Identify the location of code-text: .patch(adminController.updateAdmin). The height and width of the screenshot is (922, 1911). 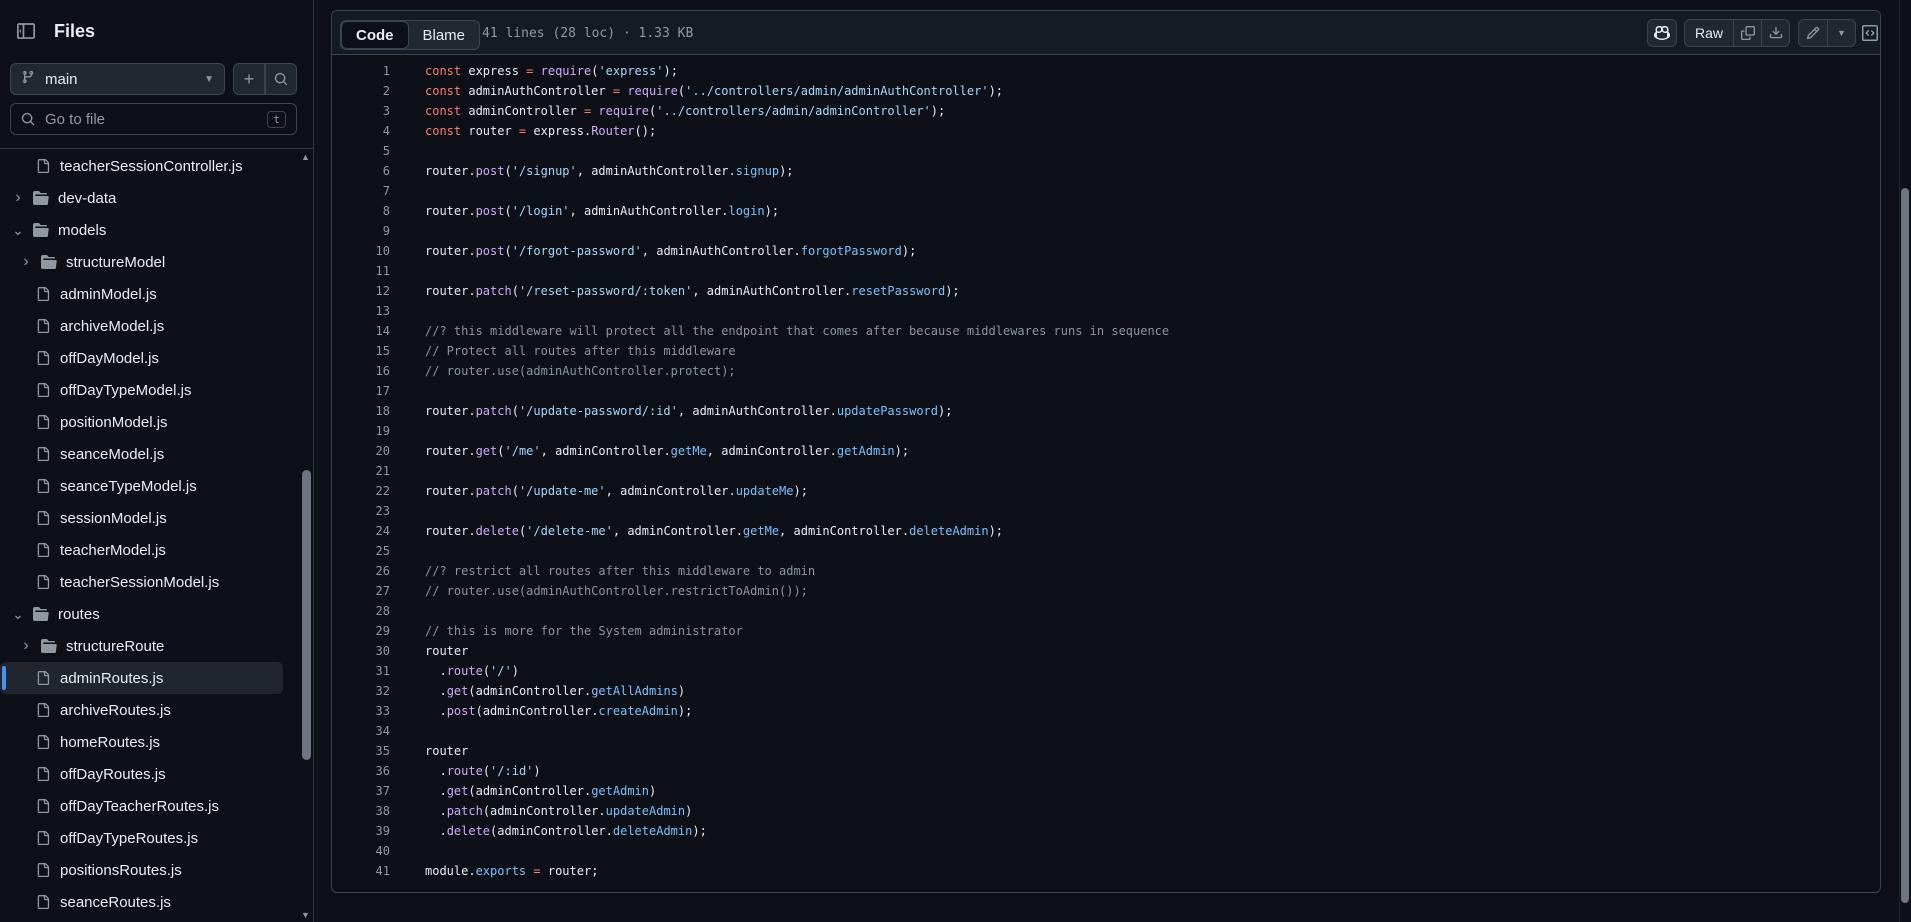
(558, 811).